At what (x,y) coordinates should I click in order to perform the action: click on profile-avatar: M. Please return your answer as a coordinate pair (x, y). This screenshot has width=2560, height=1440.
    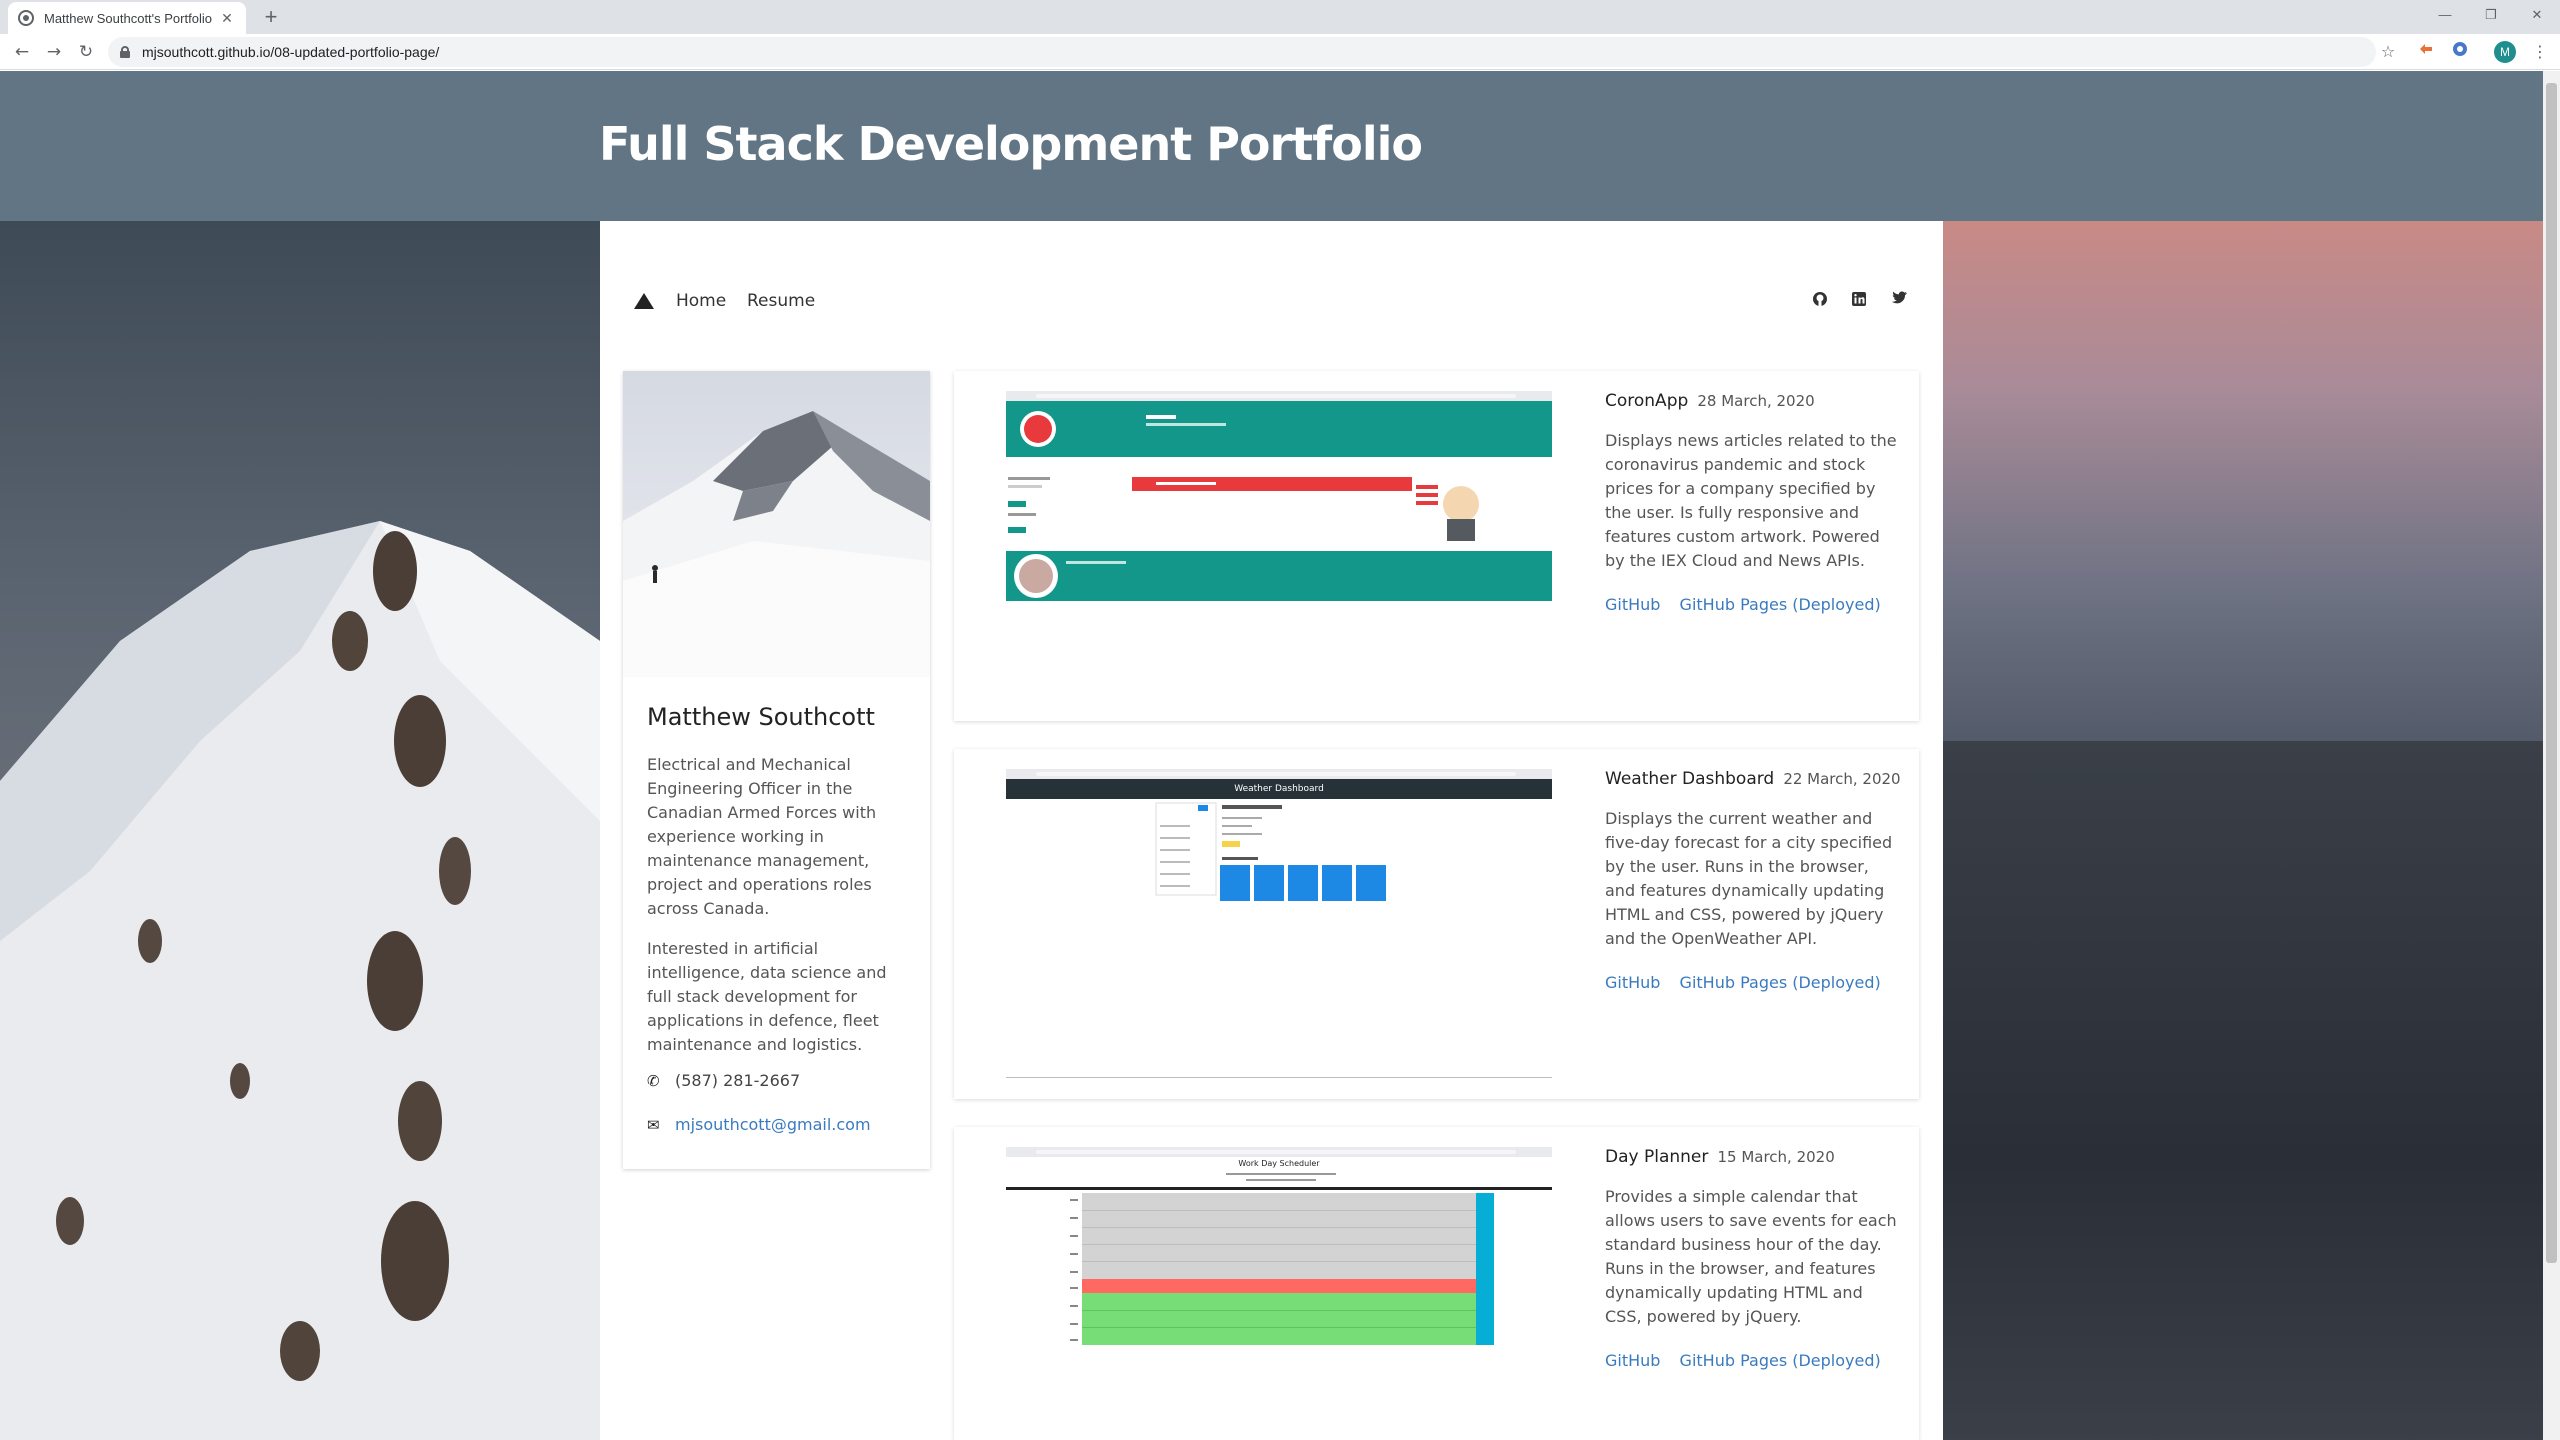
    Looking at the image, I should click on (2505, 52).